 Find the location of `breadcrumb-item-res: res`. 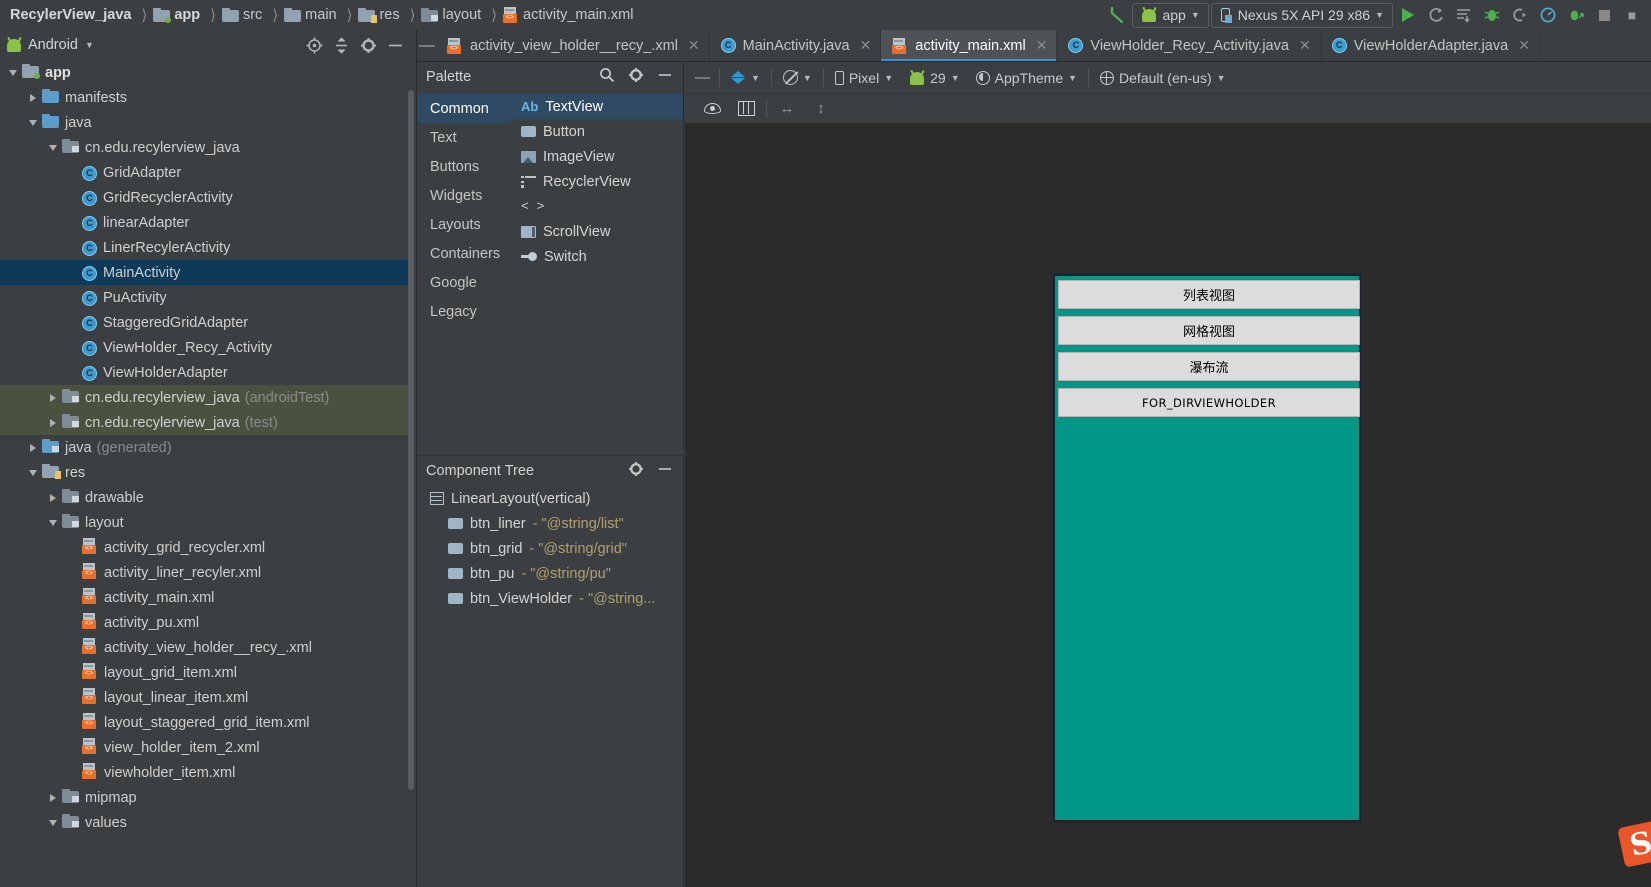

breadcrumb-item-res: res is located at coordinates (380, 15).